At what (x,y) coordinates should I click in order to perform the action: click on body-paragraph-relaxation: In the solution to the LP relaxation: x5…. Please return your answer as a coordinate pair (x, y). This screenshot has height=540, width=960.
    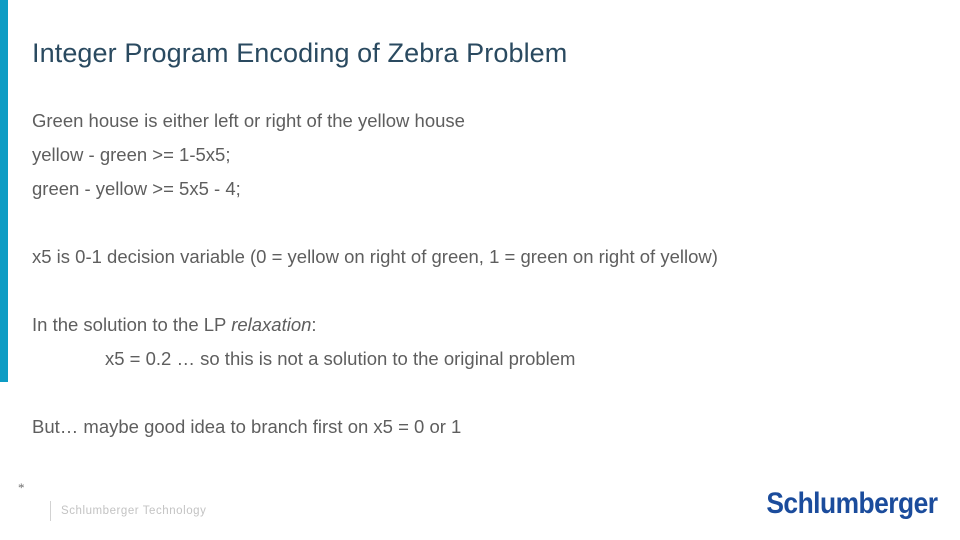
    Looking at the image, I should click on (484, 342).